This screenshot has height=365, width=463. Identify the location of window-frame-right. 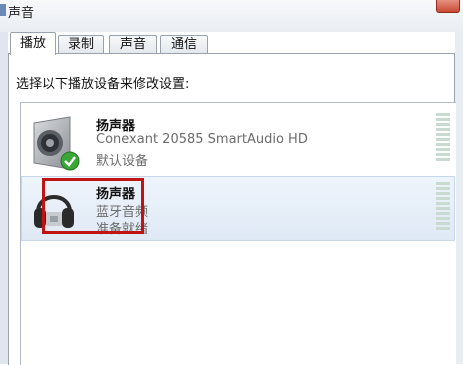
(459, 182).